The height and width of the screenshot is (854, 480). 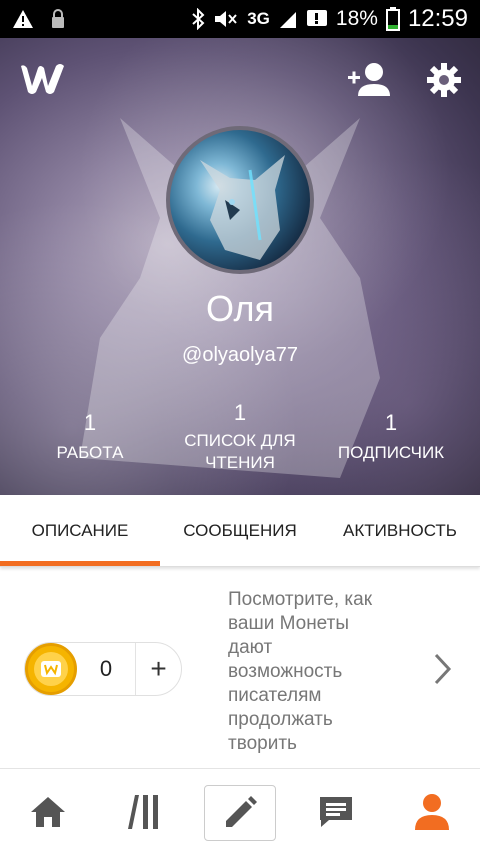 I want to click on nav-home-button, so click(x=48, y=812).